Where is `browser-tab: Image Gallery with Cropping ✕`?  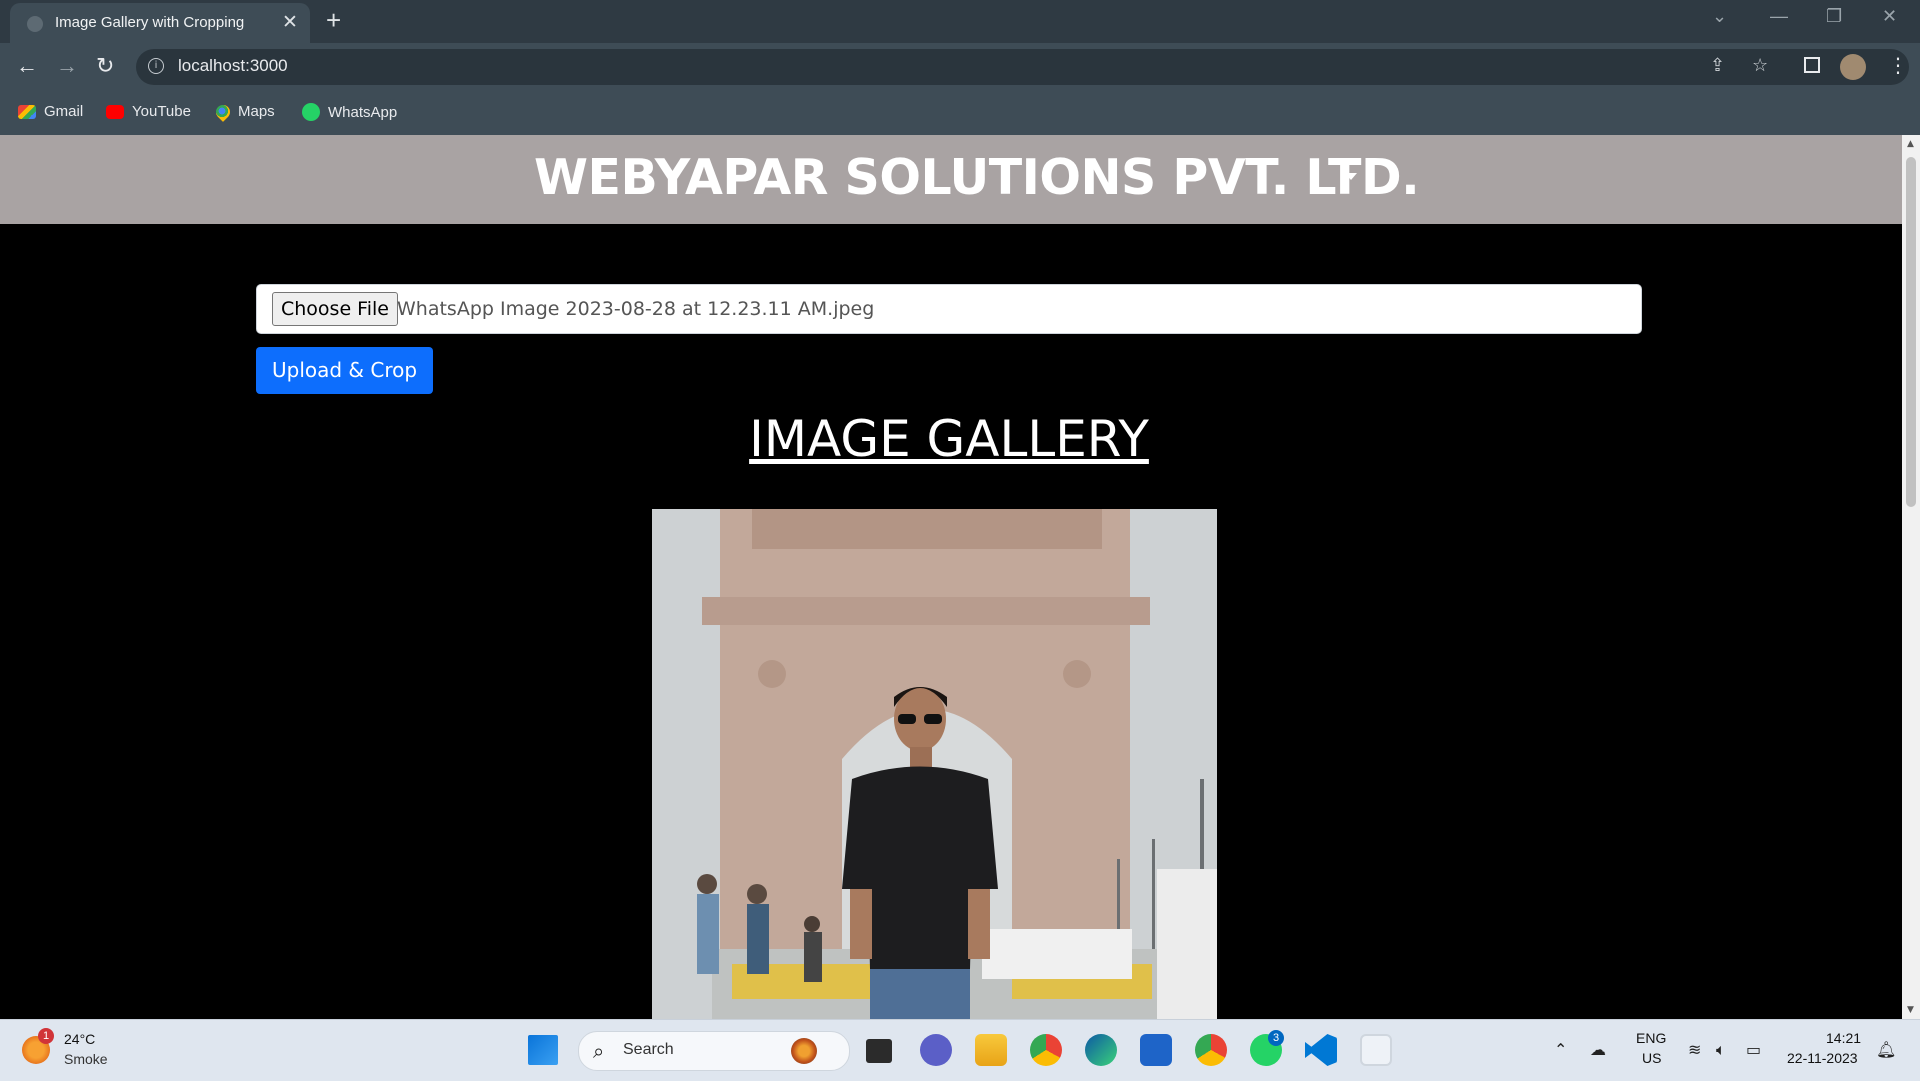
browser-tab: Image Gallery with Cropping ✕ is located at coordinates (160, 23).